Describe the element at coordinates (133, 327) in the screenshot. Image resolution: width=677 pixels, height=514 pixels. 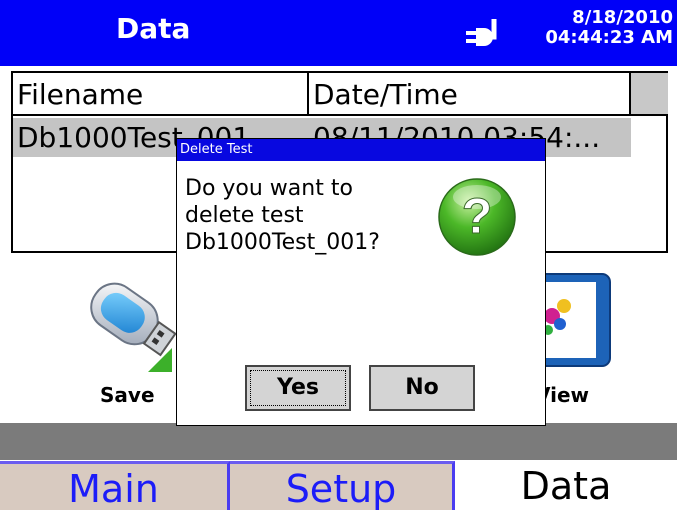
I see `usb-drive-icon` at that location.